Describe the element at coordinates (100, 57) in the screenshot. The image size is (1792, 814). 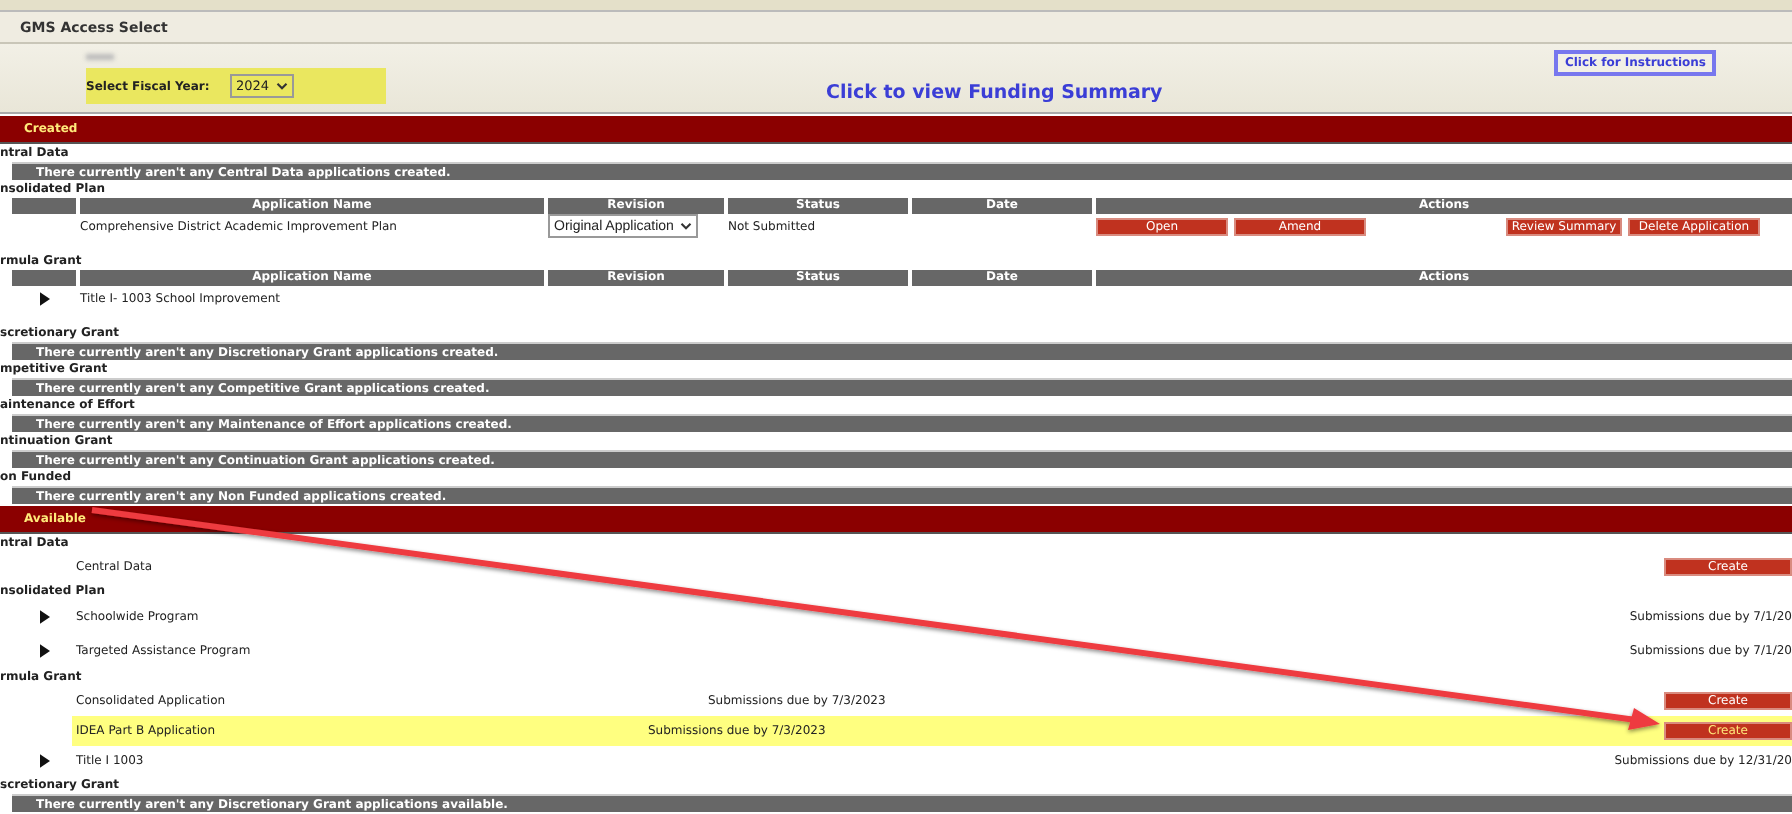
I see `redacted-mark` at that location.